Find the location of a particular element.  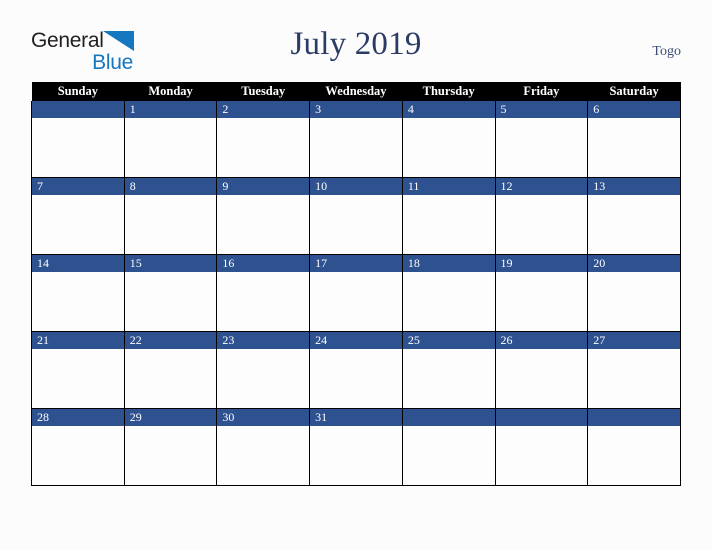

week-row: 1 2 3 4 5 6 is located at coordinates (356, 139).